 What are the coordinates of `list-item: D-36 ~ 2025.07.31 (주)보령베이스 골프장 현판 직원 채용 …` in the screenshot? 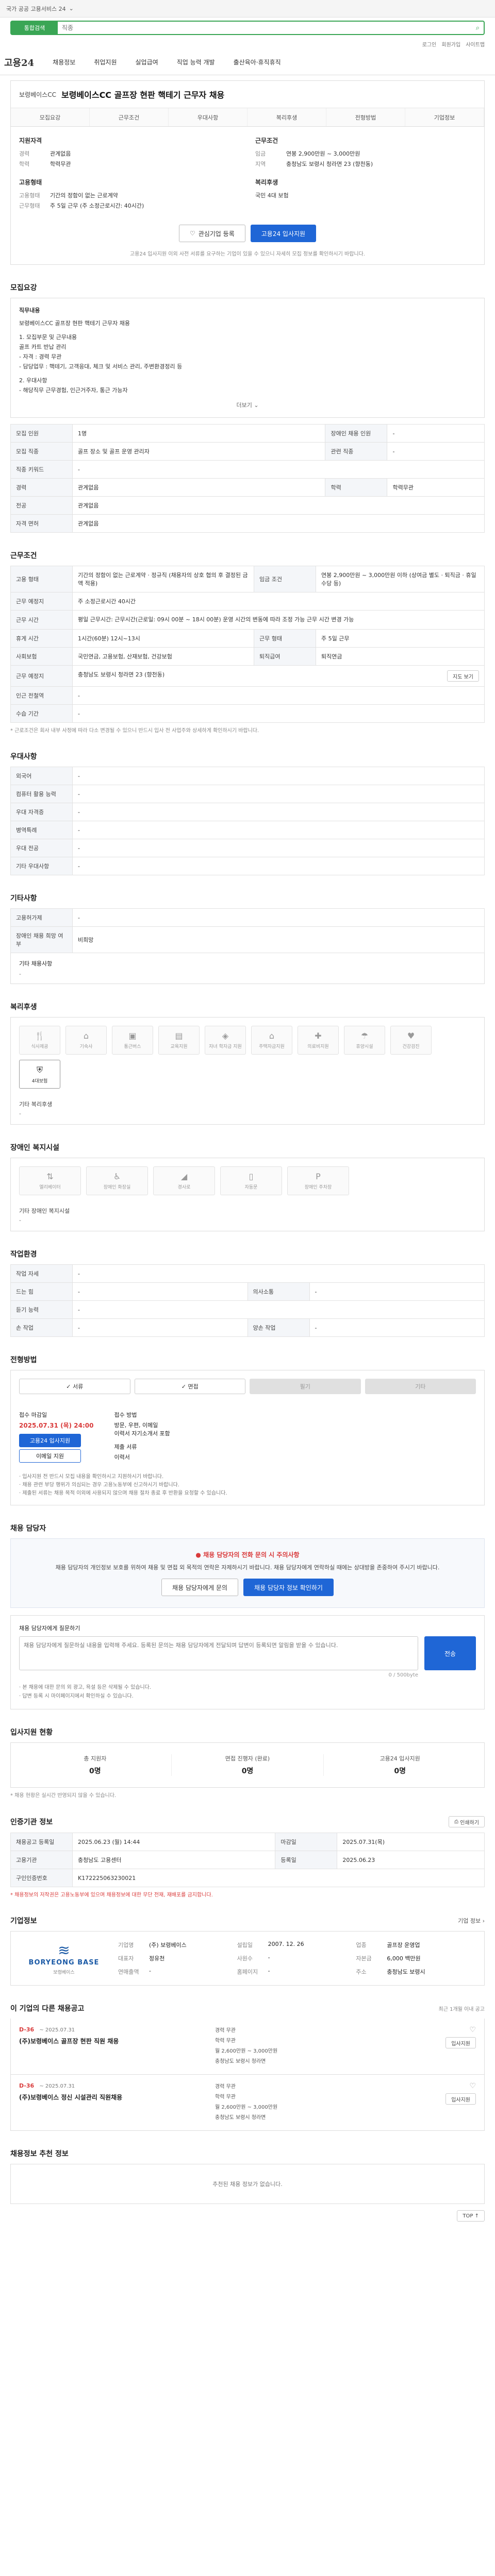 It's located at (247, 2047).